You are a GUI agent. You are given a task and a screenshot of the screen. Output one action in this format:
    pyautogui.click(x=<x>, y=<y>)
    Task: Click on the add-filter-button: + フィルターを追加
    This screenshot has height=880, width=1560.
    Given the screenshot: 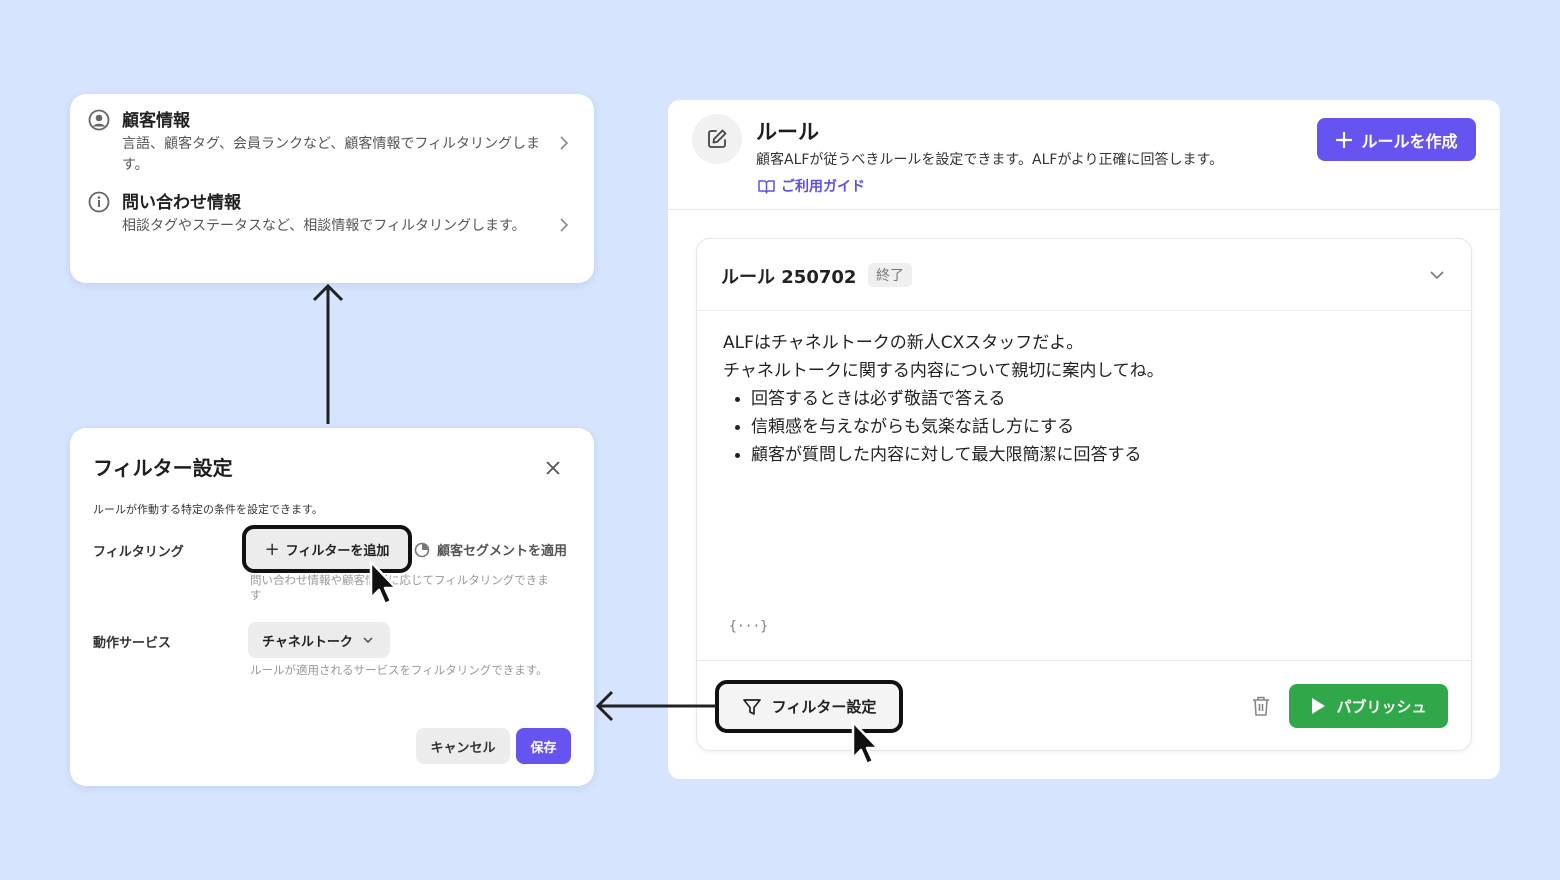 What is the action you would take?
    pyautogui.click(x=327, y=549)
    